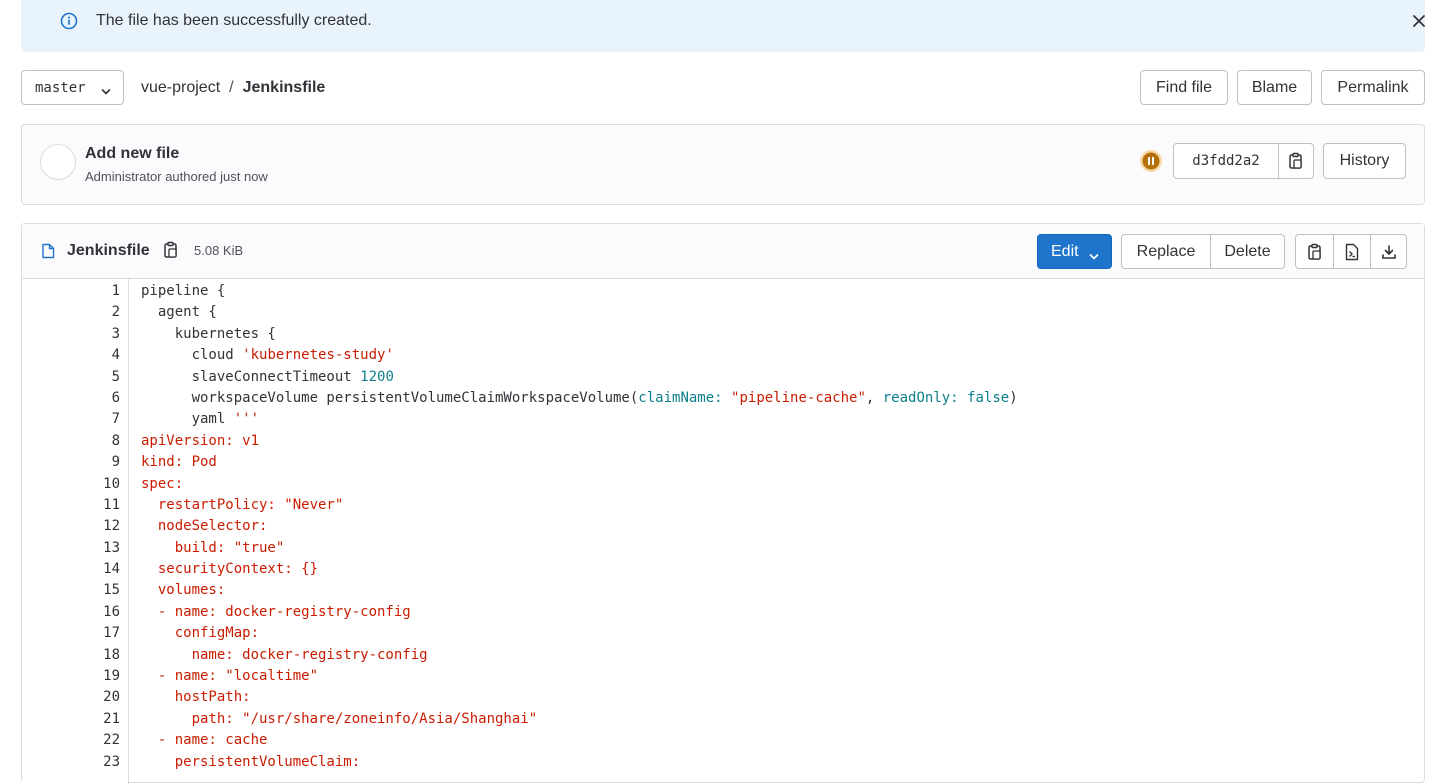 The image size is (1432, 784). What do you see at coordinates (723, 590) in the screenshot?
I see `code-line: 15 volumes:` at bounding box center [723, 590].